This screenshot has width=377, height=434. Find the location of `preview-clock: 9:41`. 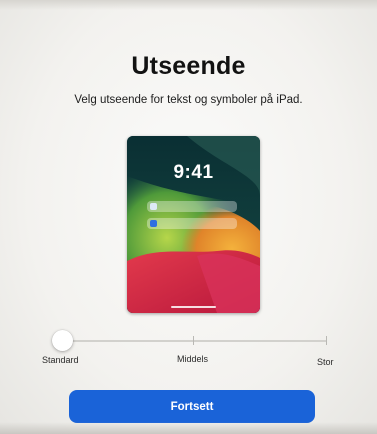

preview-clock: 9:41 is located at coordinates (193, 172).